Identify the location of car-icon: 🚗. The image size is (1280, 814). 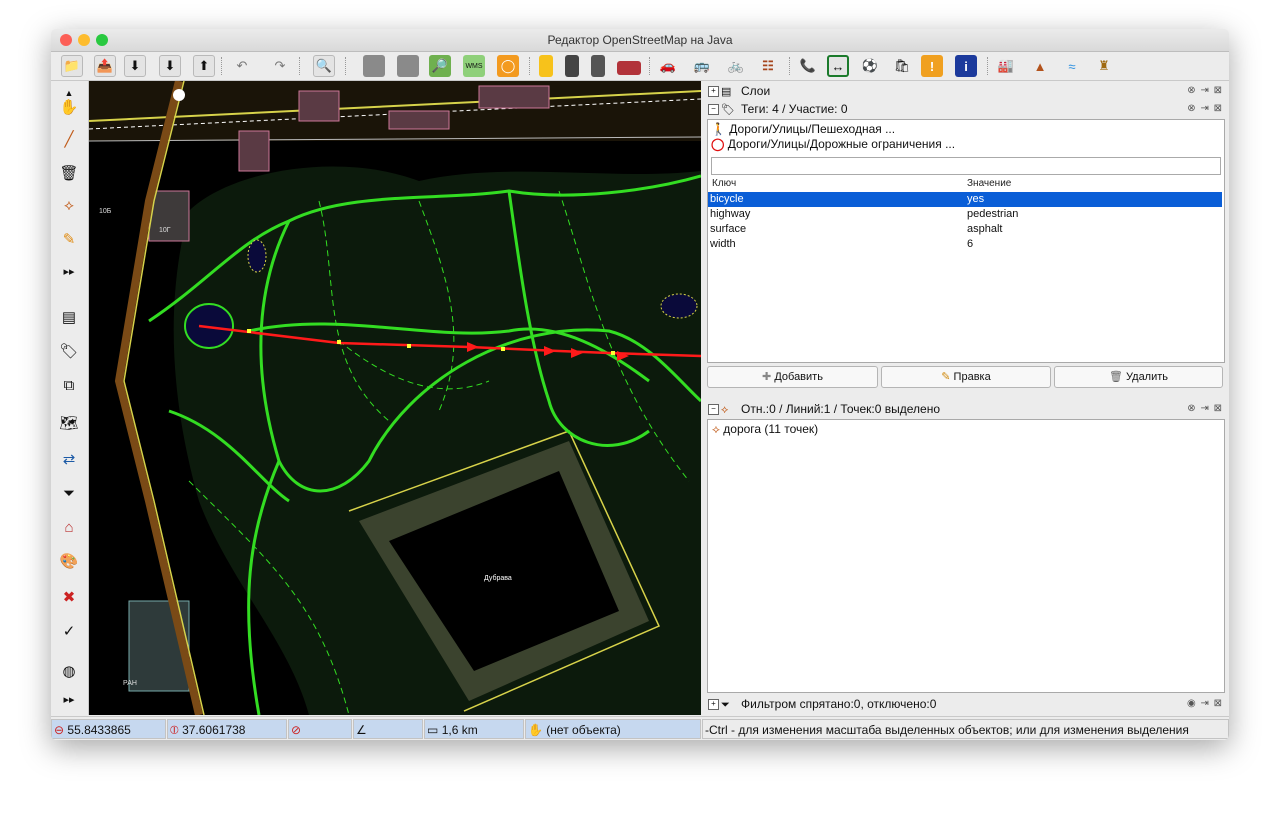
(668, 66).